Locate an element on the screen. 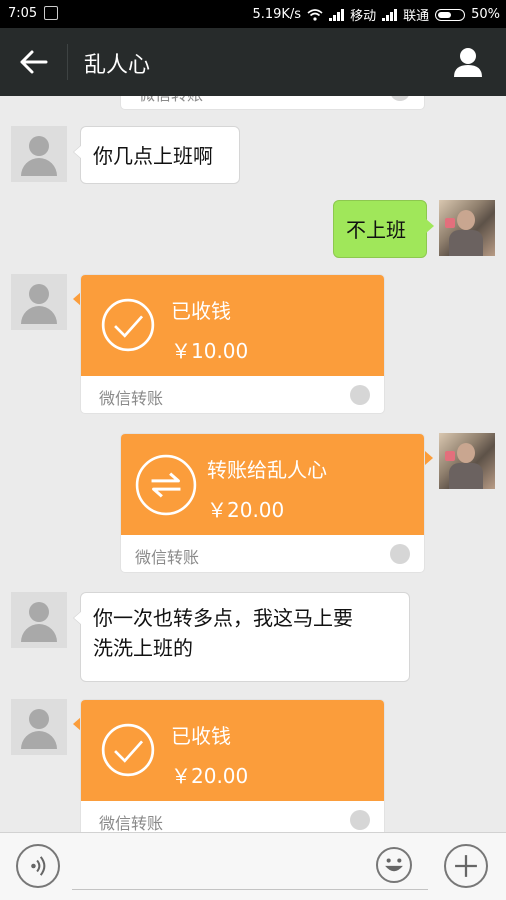 The width and height of the screenshot is (506, 900). chat-header: 乱人心 is located at coordinates (253, 62).